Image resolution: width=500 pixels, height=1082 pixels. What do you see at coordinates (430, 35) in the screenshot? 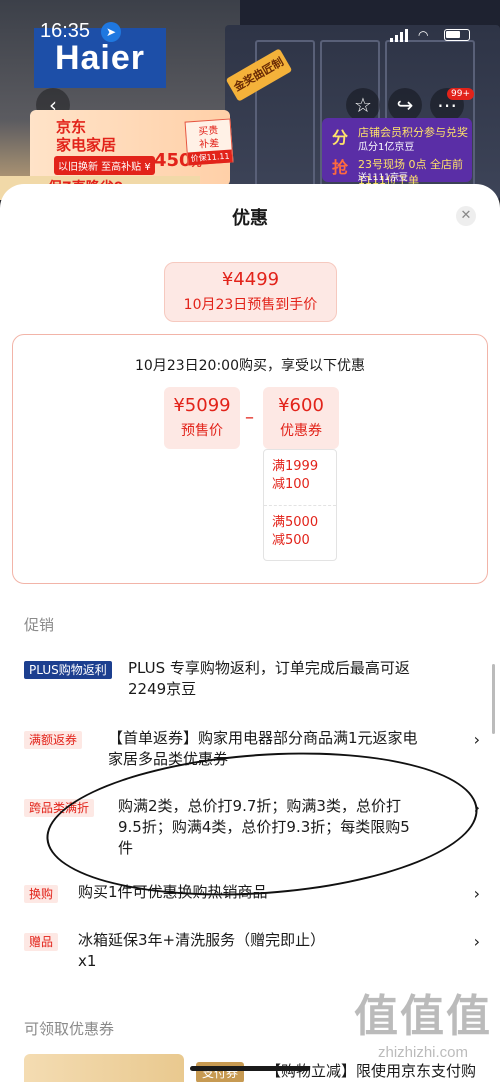
I see `status-icons: ◠` at bounding box center [430, 35].